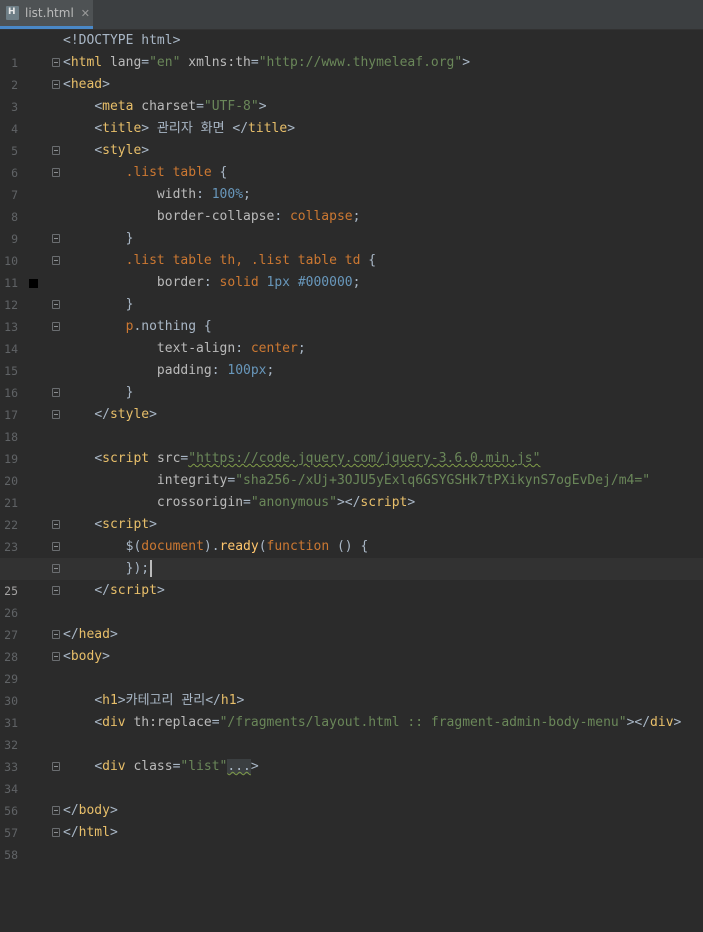  I want to click on code-text: src, so click(168, 458).